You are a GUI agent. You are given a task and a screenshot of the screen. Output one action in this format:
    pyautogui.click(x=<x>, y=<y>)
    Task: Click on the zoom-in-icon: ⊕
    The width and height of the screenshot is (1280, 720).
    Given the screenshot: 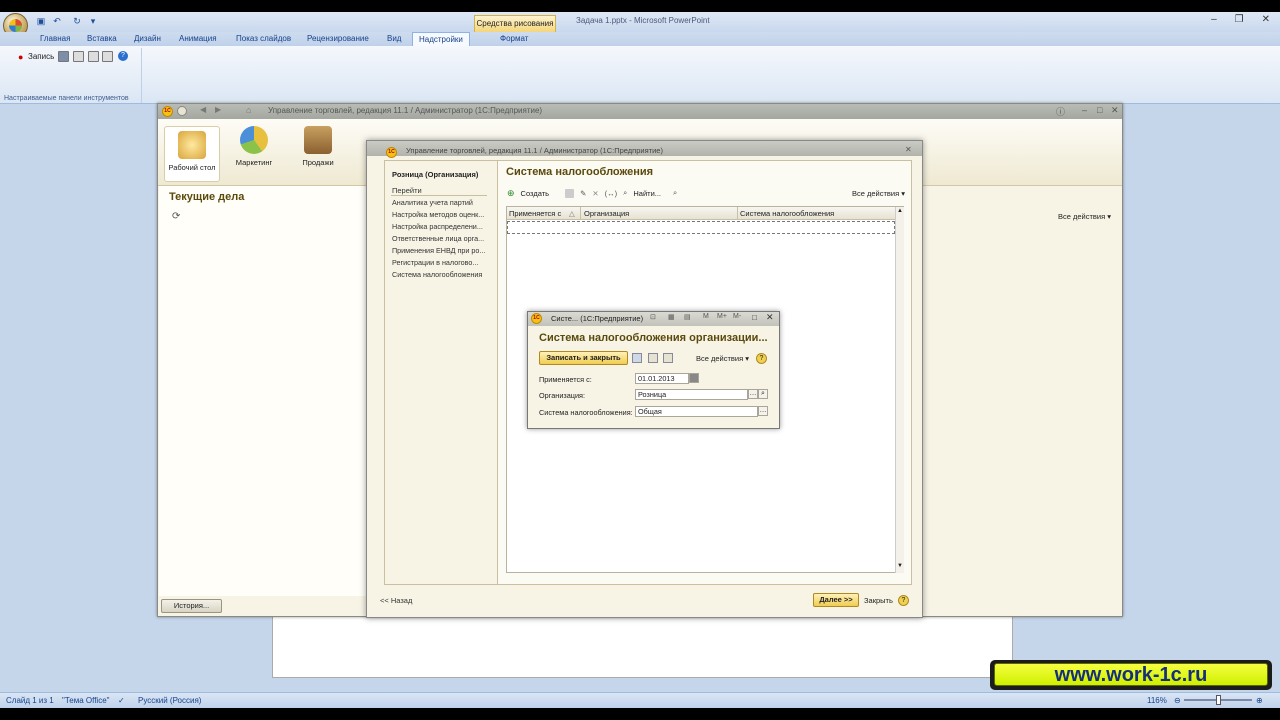 What is the action you would take?
    pyautogui.click(x=1259, y=700)
    